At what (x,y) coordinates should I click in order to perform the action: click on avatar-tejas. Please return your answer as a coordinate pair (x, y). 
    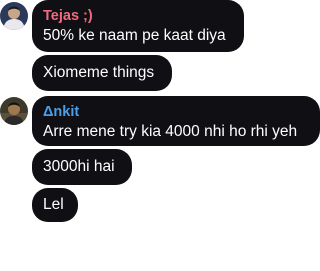
    Looking at the image, I should click on (14, 16).